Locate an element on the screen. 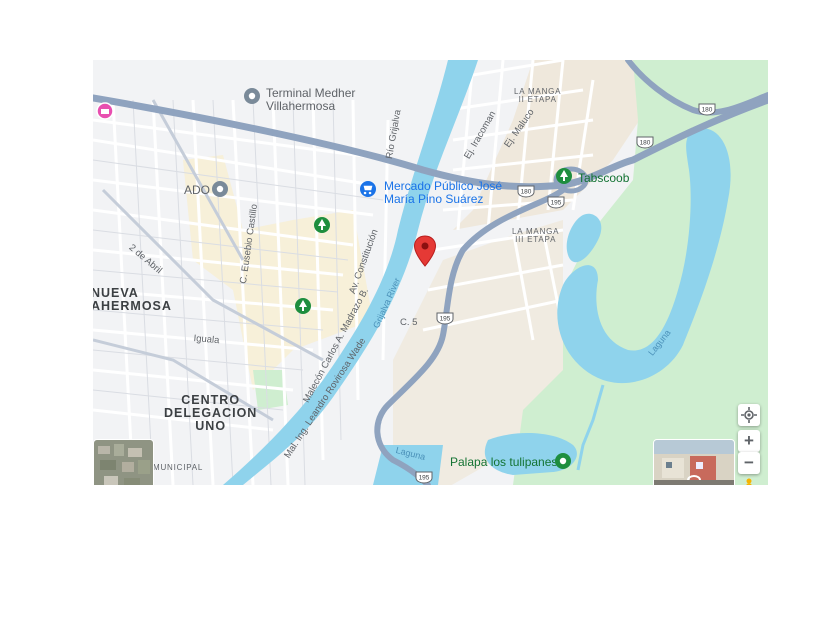 This screenshot has width=840, height=630. street-view-preview-image is located at coordinates (694, 462).